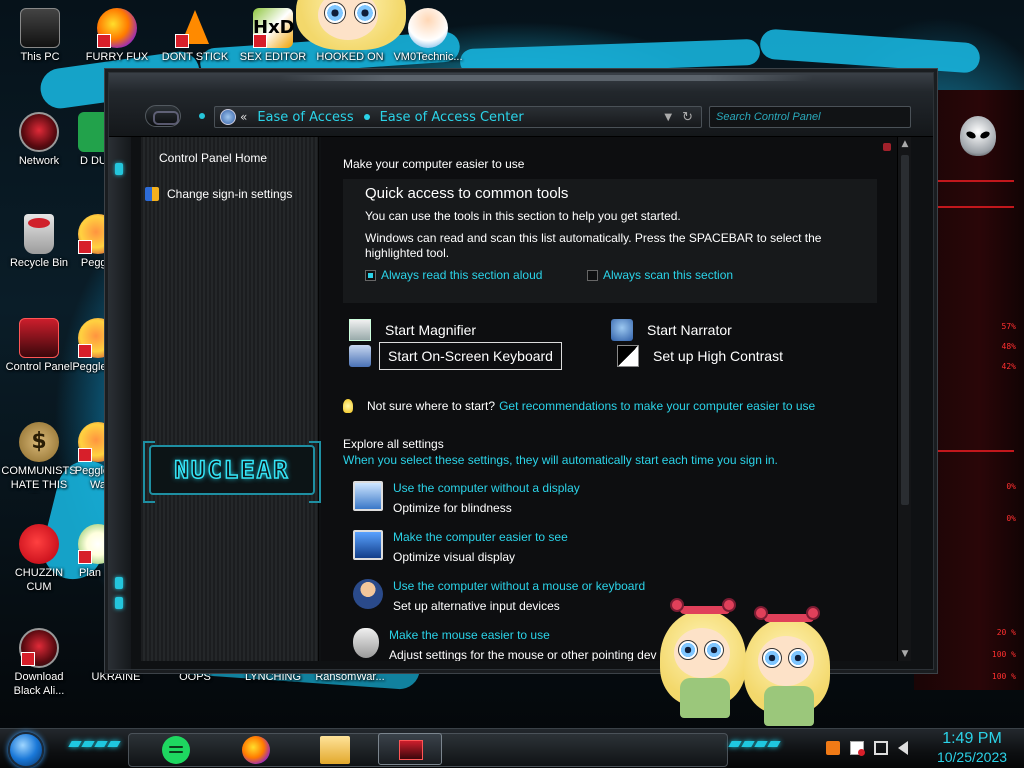 This screenshot has height=768, width=1024. What do you see at coordinates (117, 57) in the screenshot?
I see `desktop-icon-label: FURRY FUX` at bounding box center [117, 57].